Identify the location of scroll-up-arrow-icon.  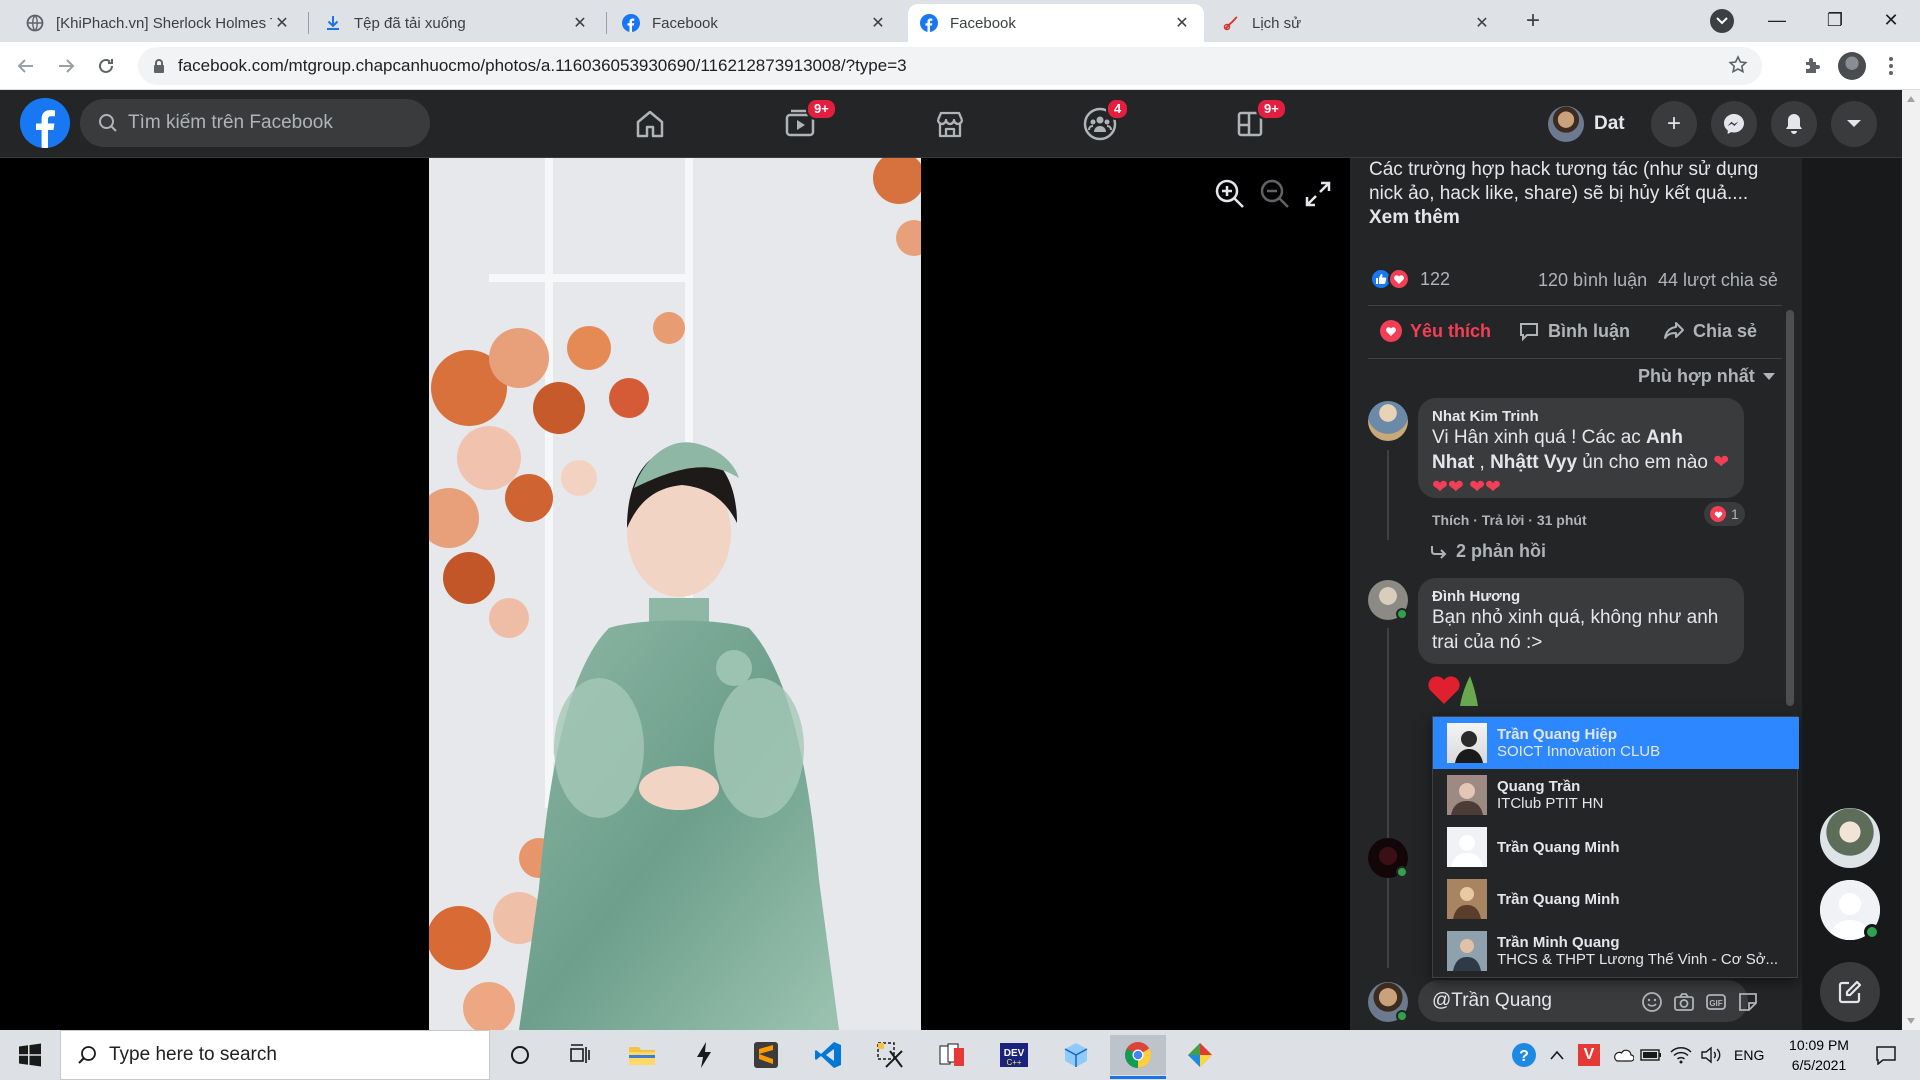
(1911, 99).